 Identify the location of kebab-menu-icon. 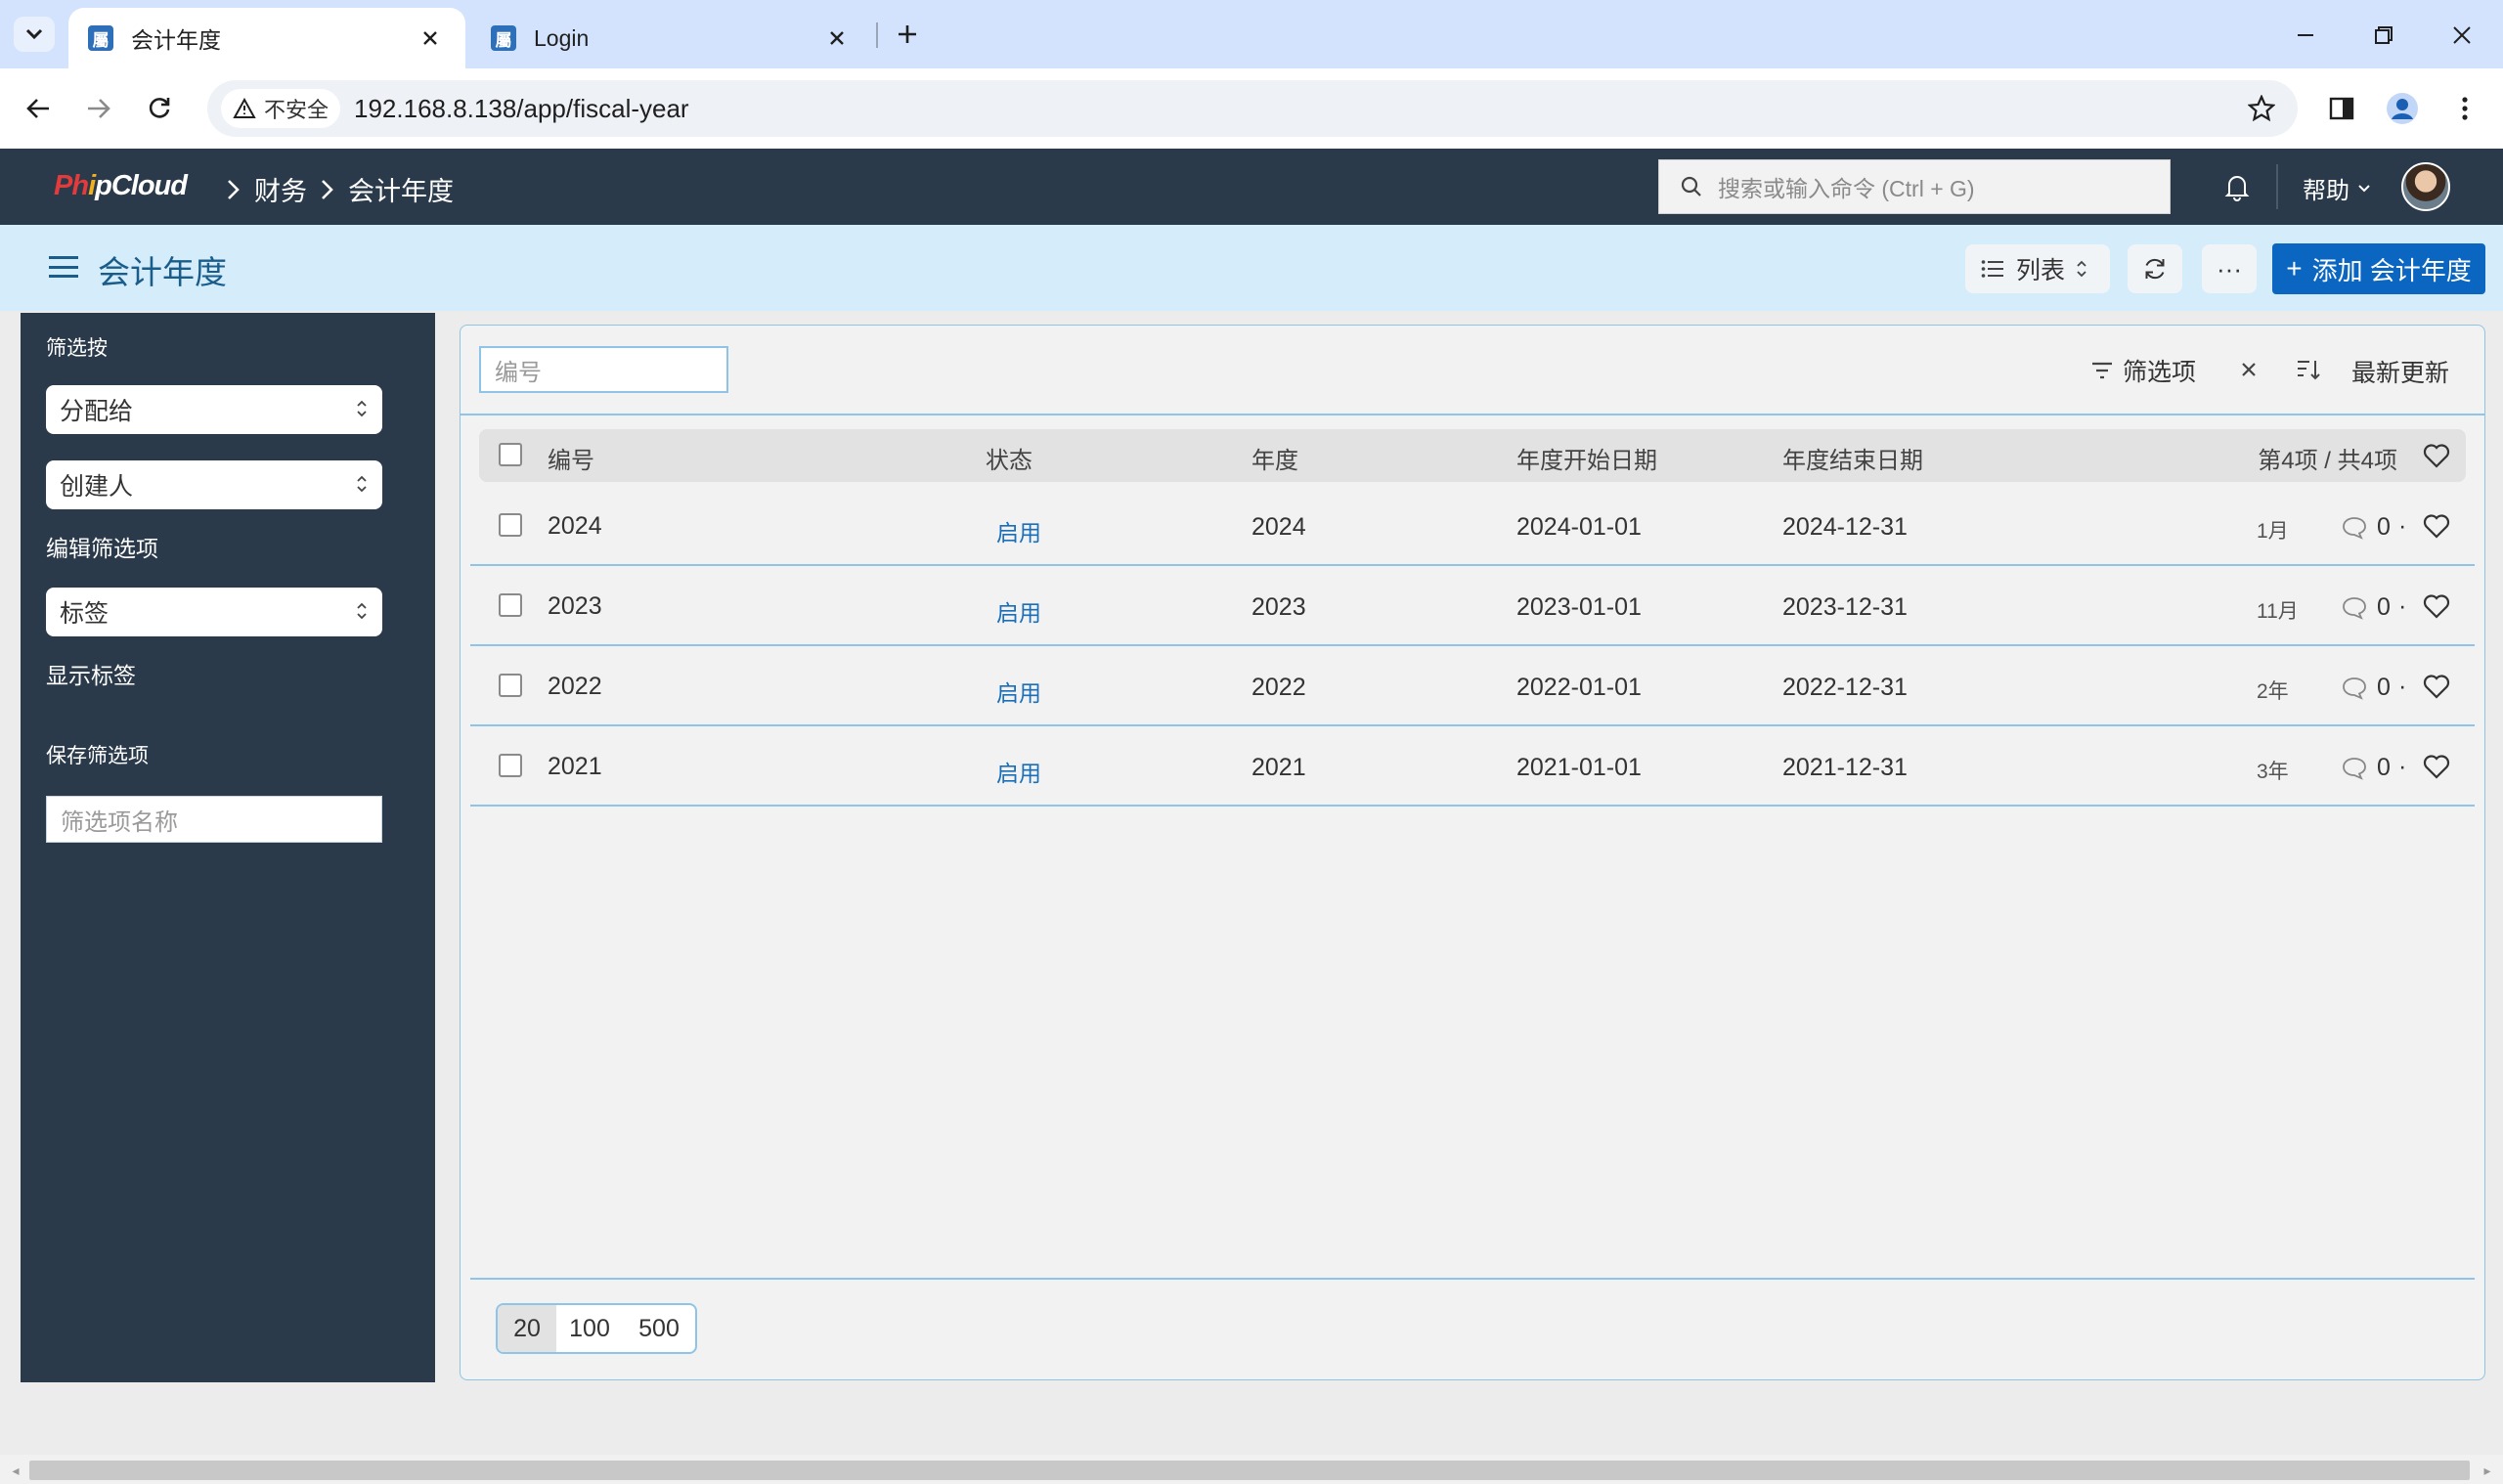
(2465, 108).